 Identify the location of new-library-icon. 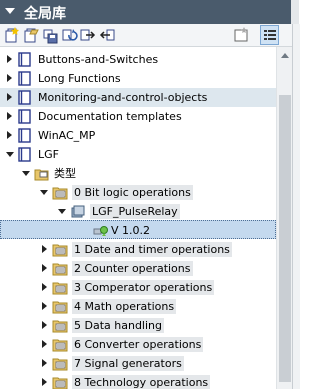
(12, 35).